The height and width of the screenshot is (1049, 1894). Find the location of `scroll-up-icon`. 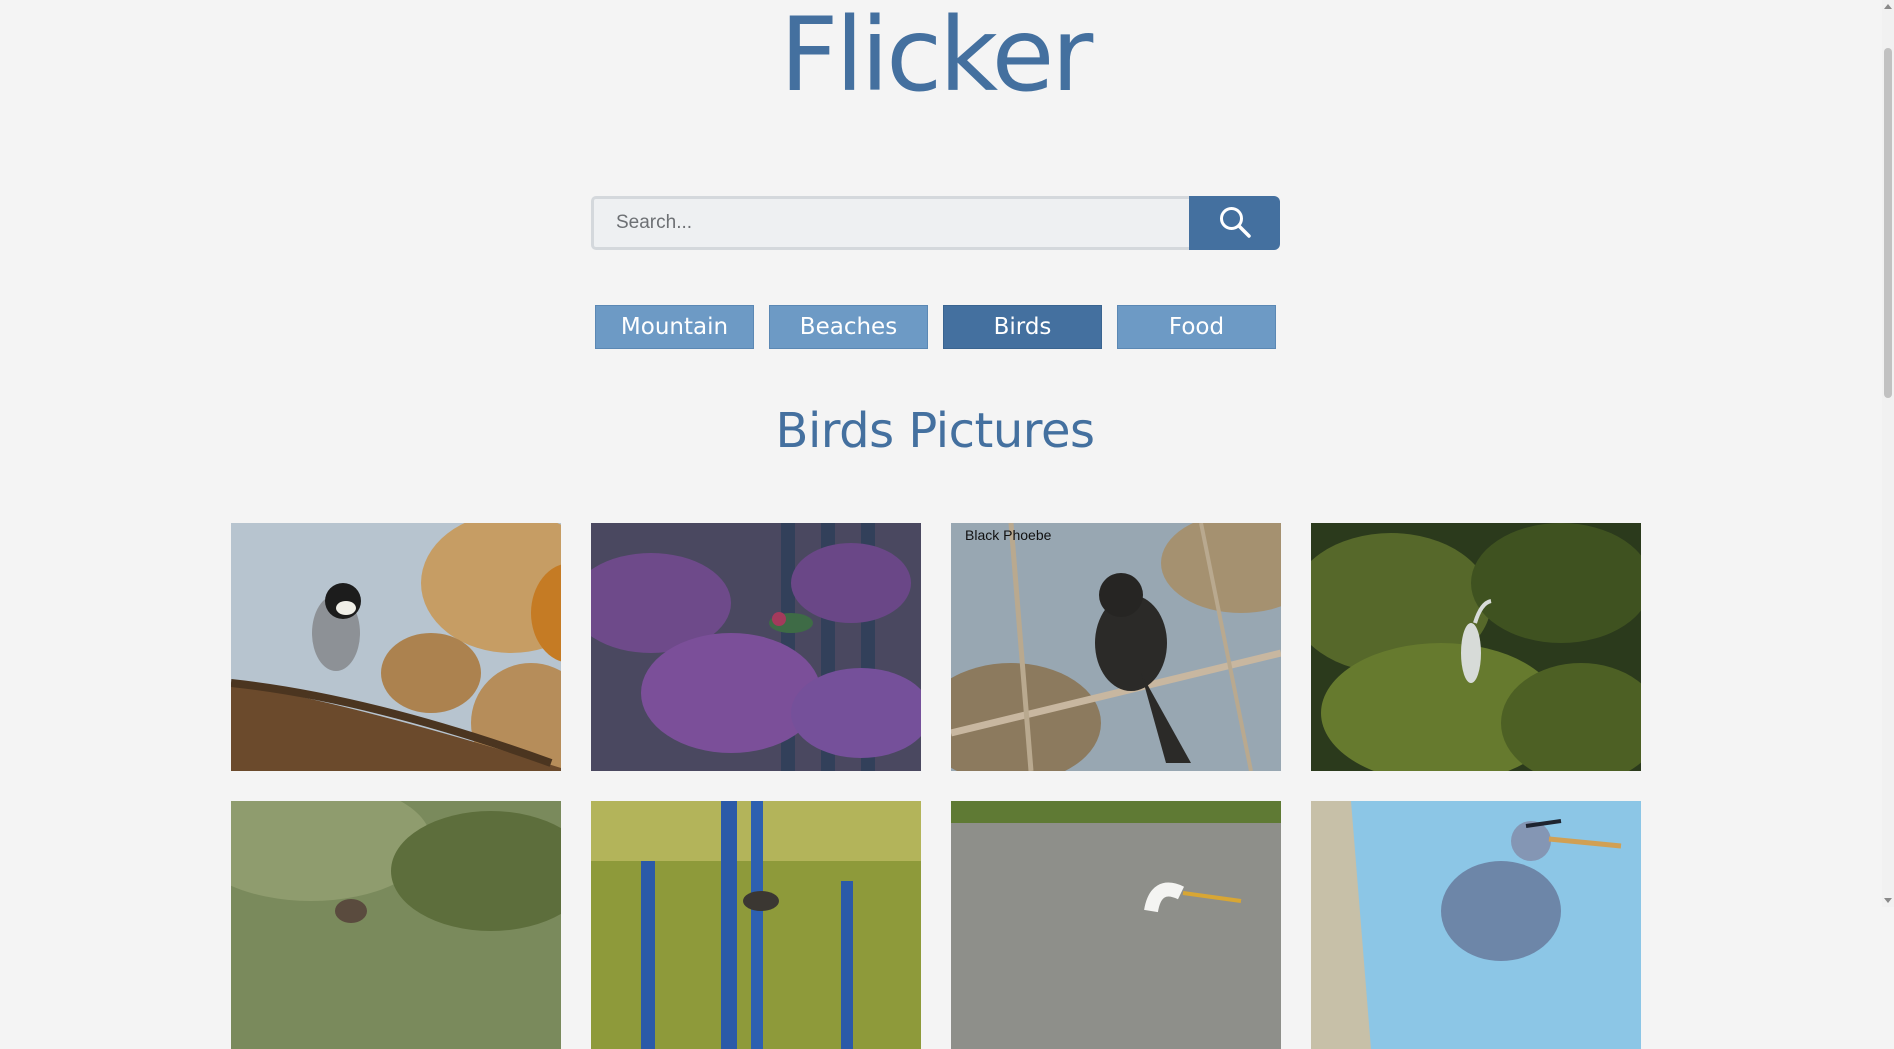

scroll-up-icon is located at coordinates (1888, 6).